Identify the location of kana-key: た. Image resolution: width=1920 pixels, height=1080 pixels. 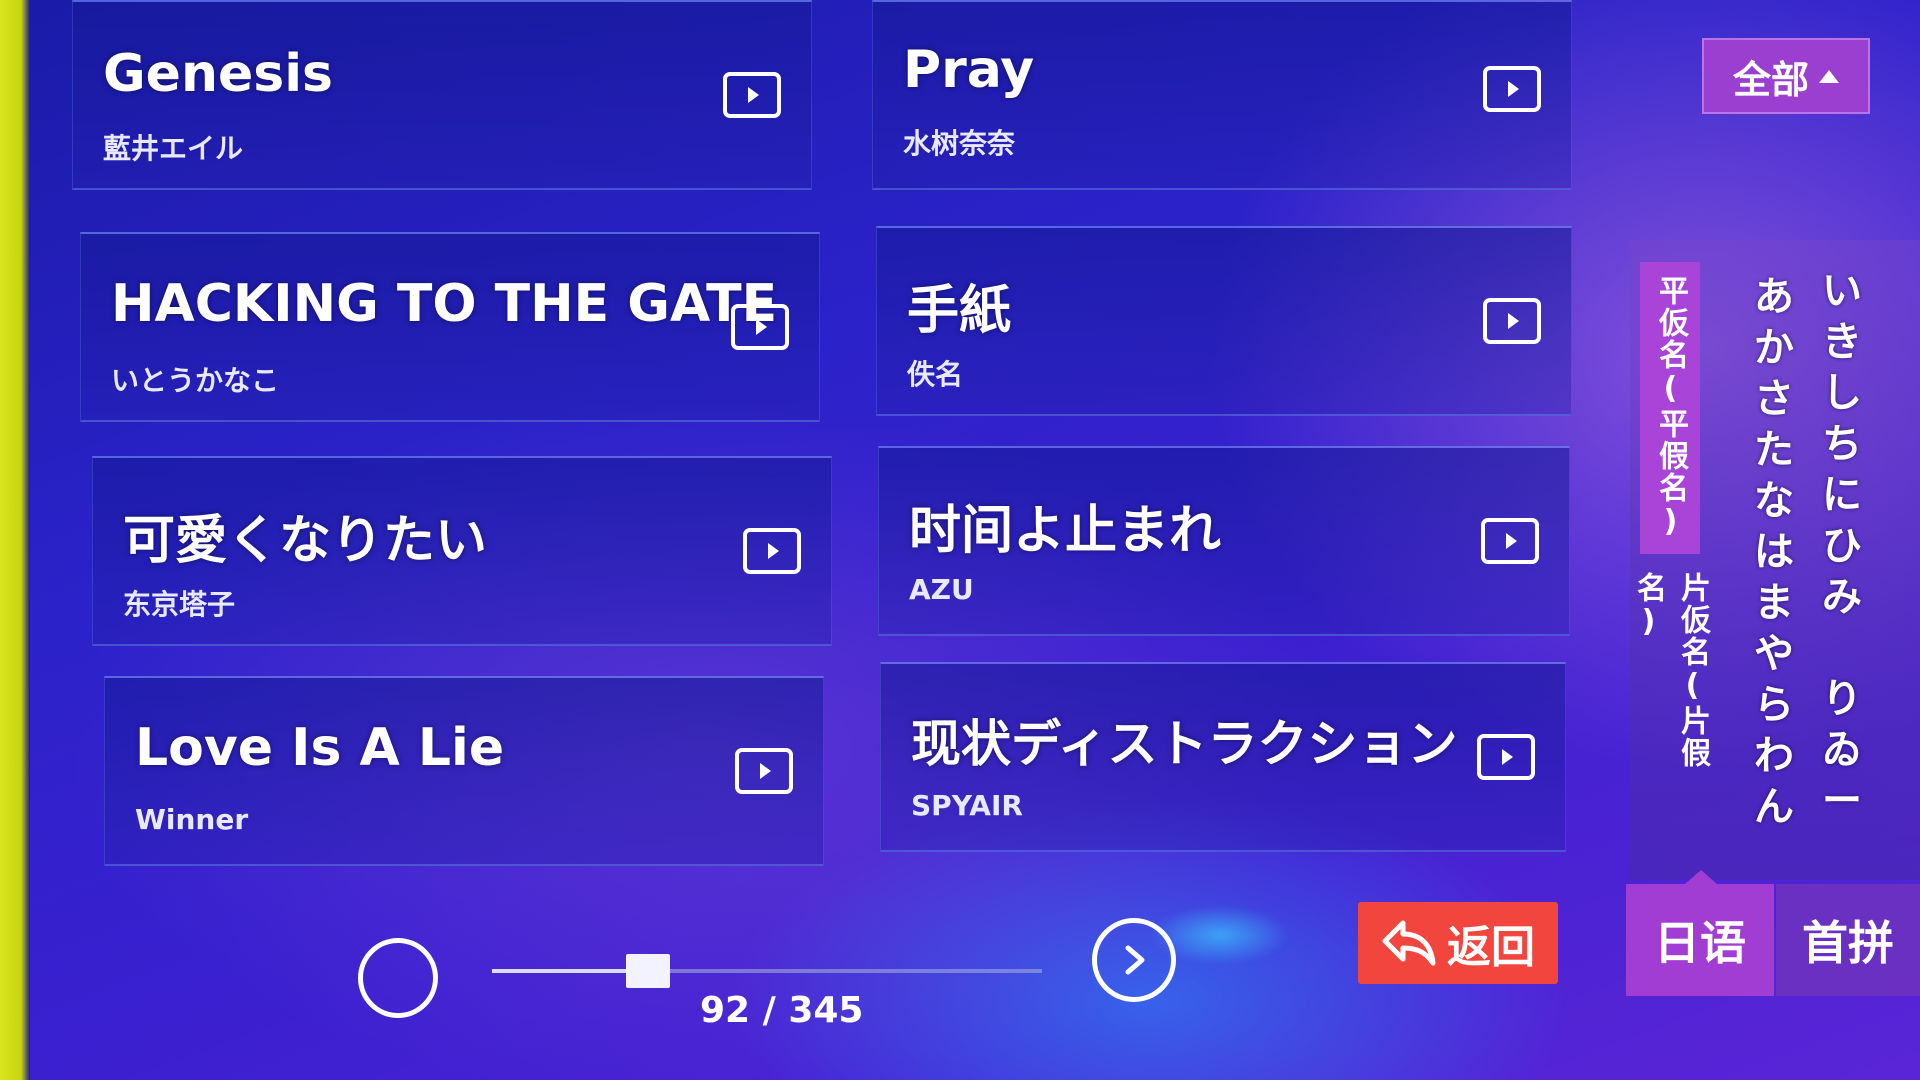
(1774, 450).